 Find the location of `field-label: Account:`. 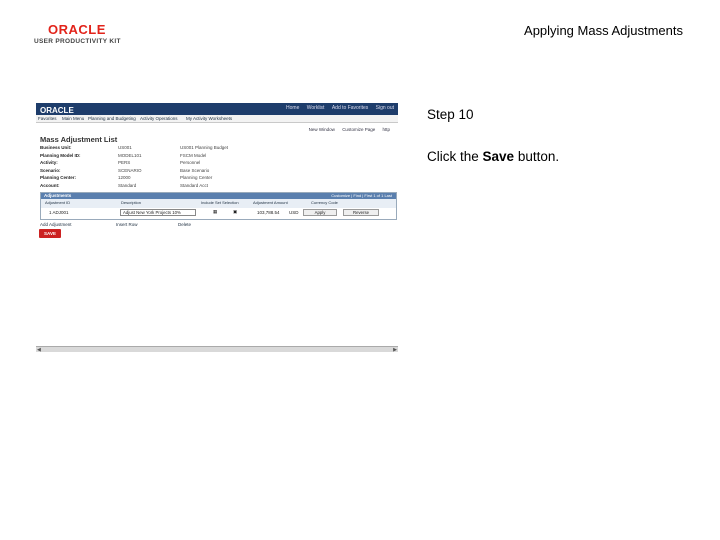

field-label: Account: is located at coordinates (50, 185).